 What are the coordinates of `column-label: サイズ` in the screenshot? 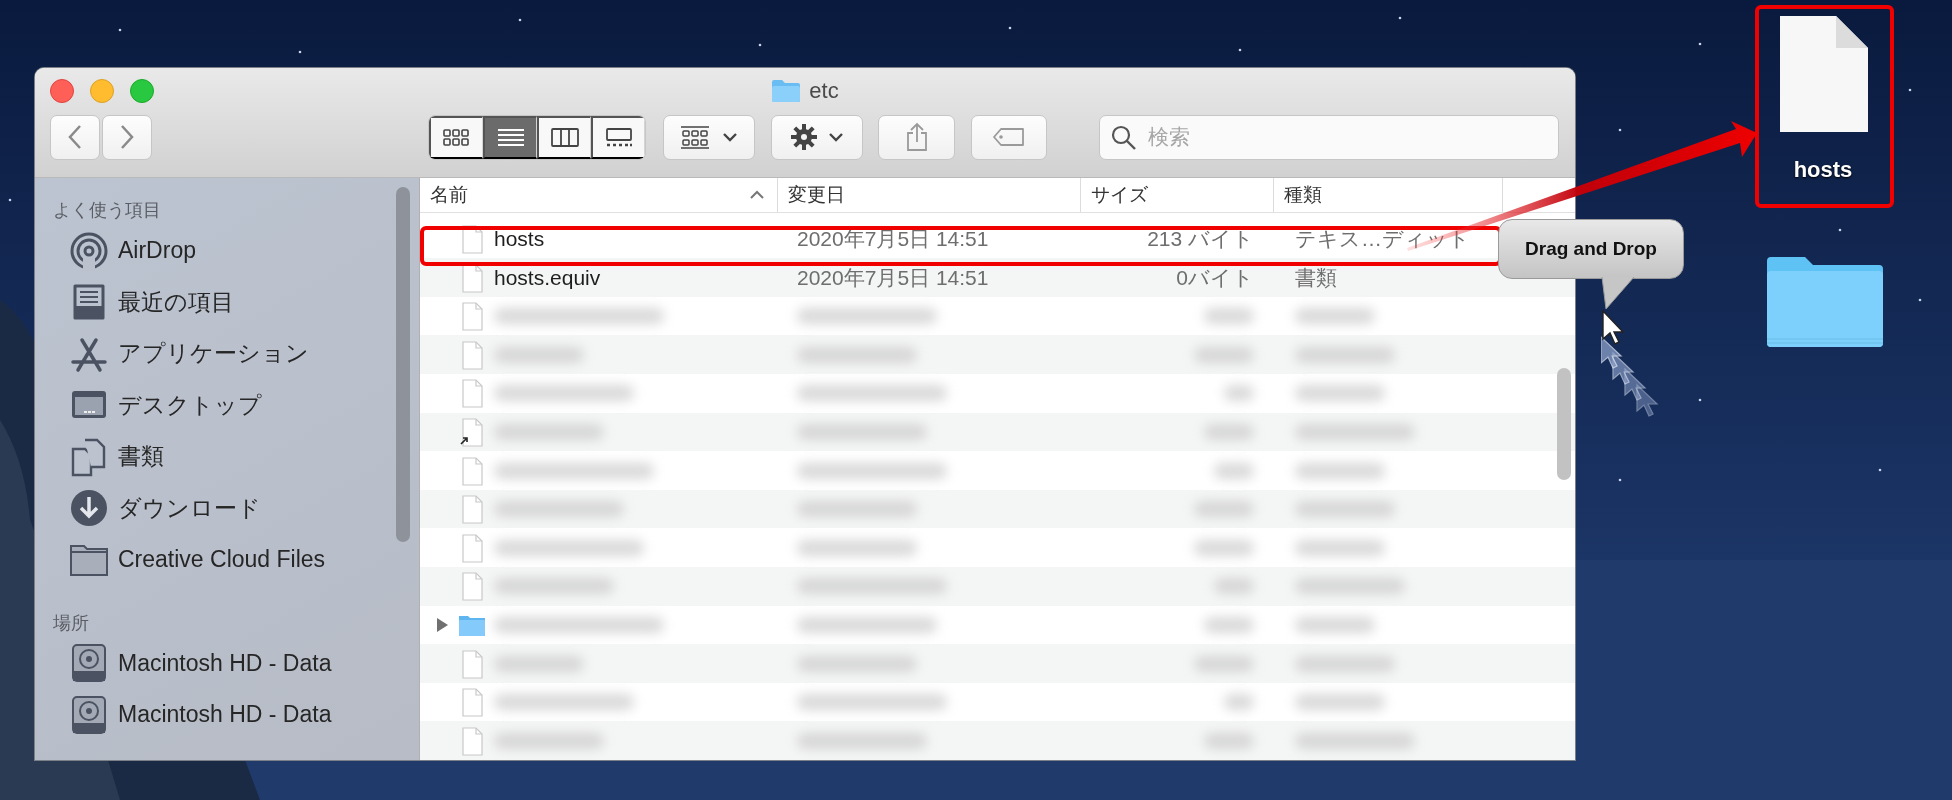 It's located at (1119, 194).